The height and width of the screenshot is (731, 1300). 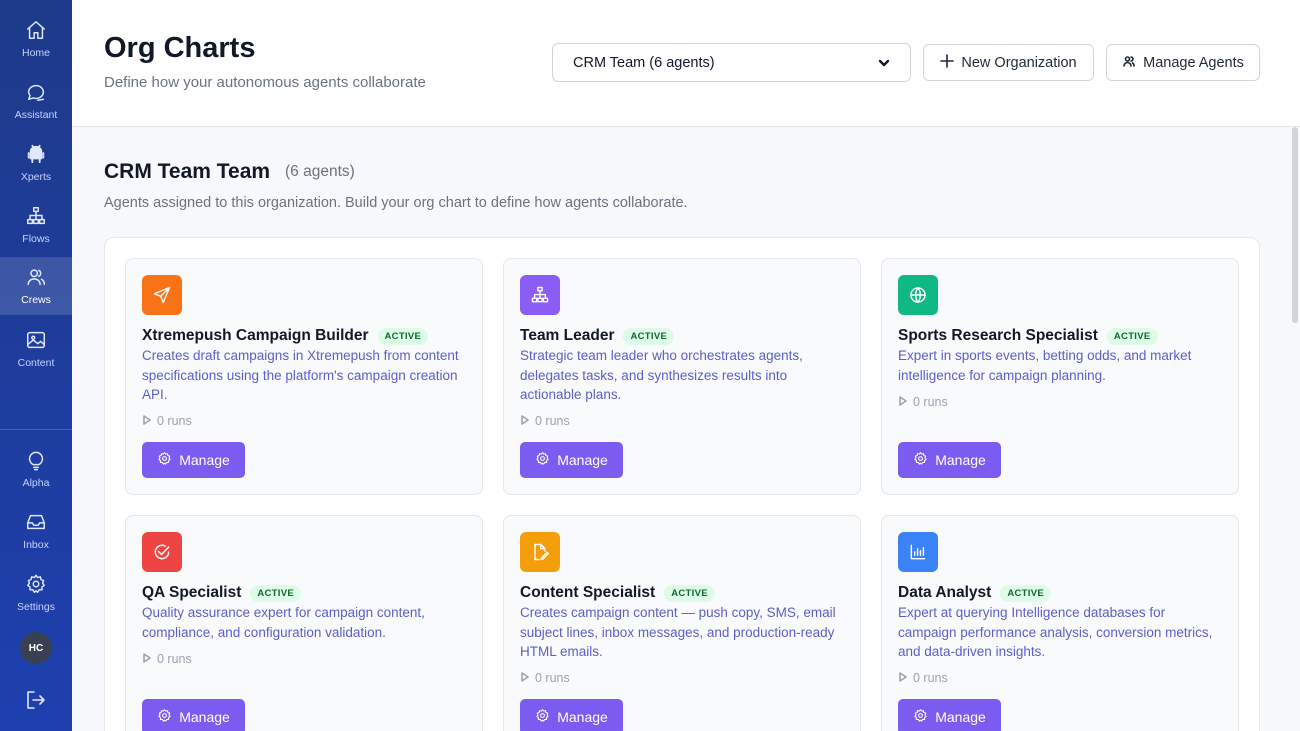 I want to click on sidebar-item-alpha: Alpha, so click(x=36, y=469).